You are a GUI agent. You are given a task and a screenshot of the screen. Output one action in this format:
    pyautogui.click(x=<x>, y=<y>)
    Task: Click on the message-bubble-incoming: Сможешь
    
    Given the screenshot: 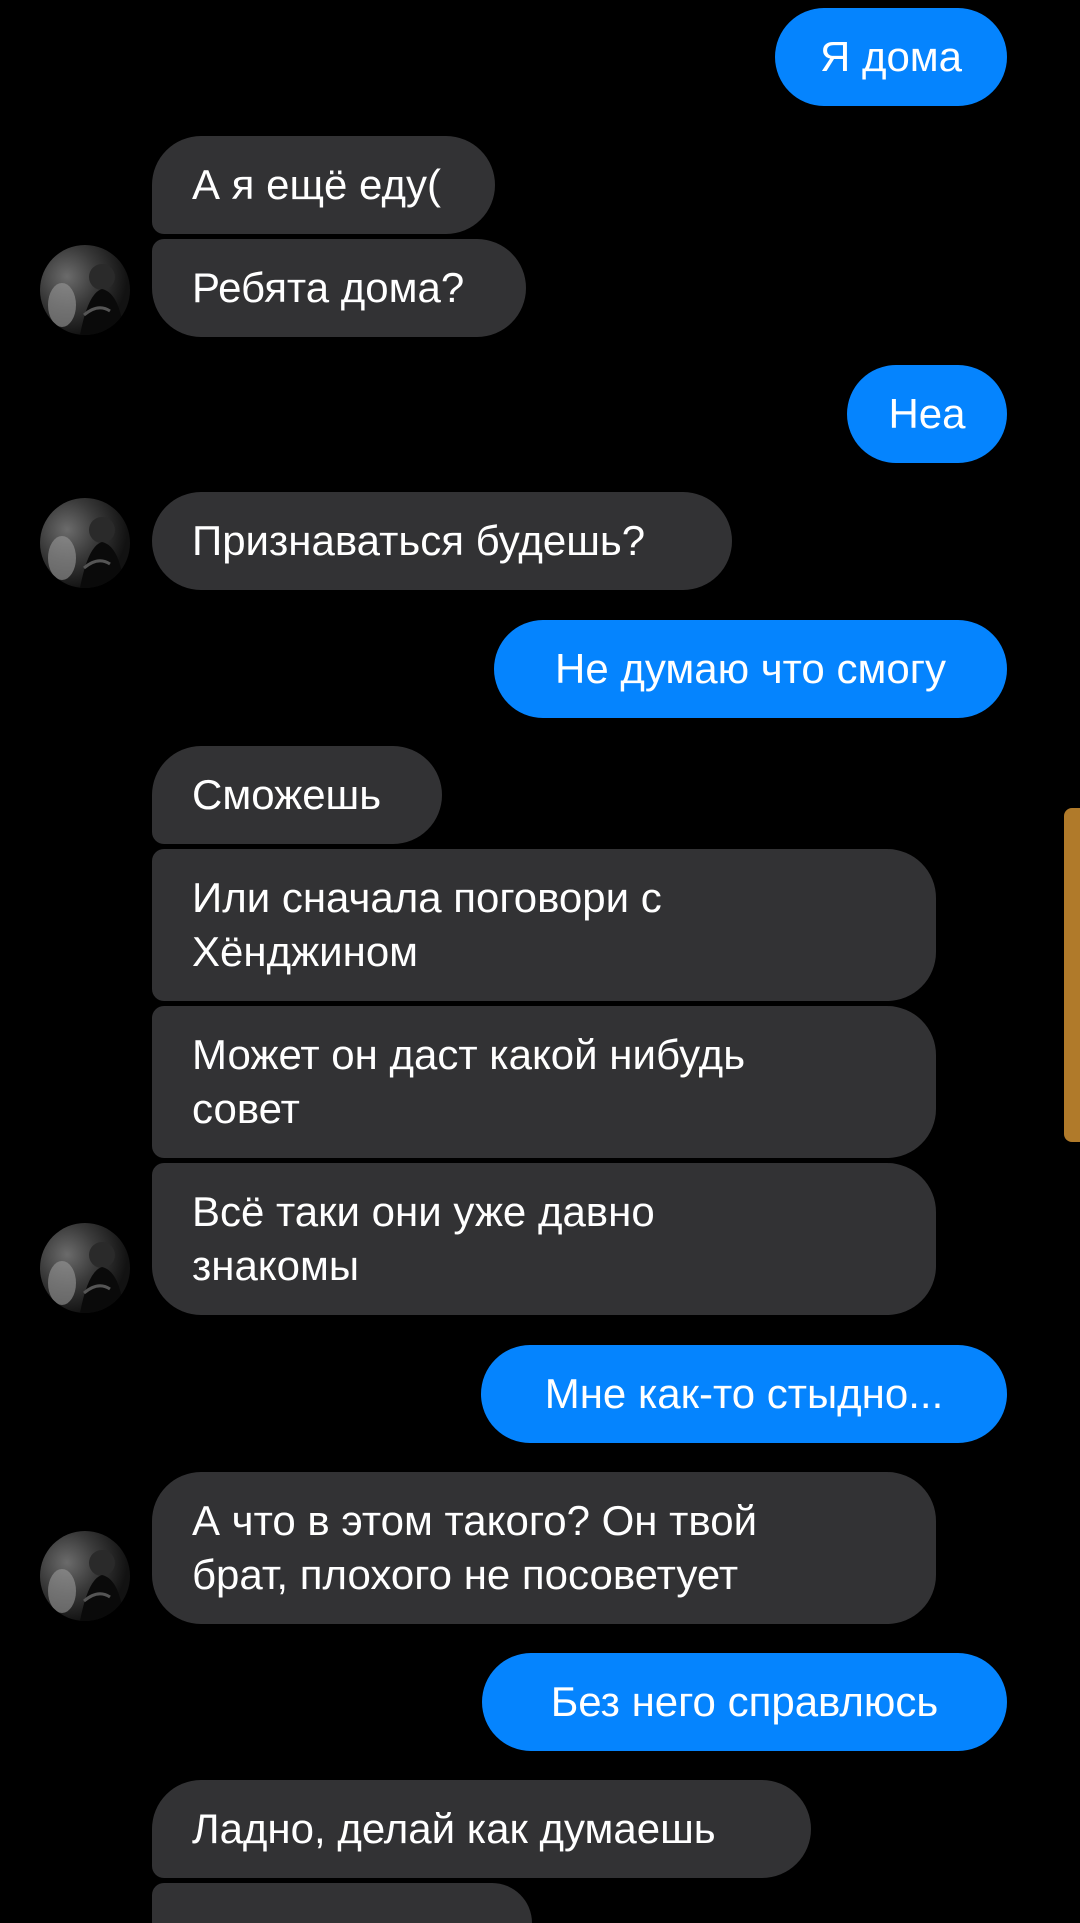 What is the action you would take?
    pyautogui.click(x=297, y=795)
    